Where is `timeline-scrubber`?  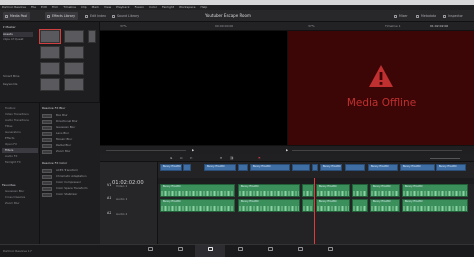 timeline-scrubber is located at coordinates (377, 150).